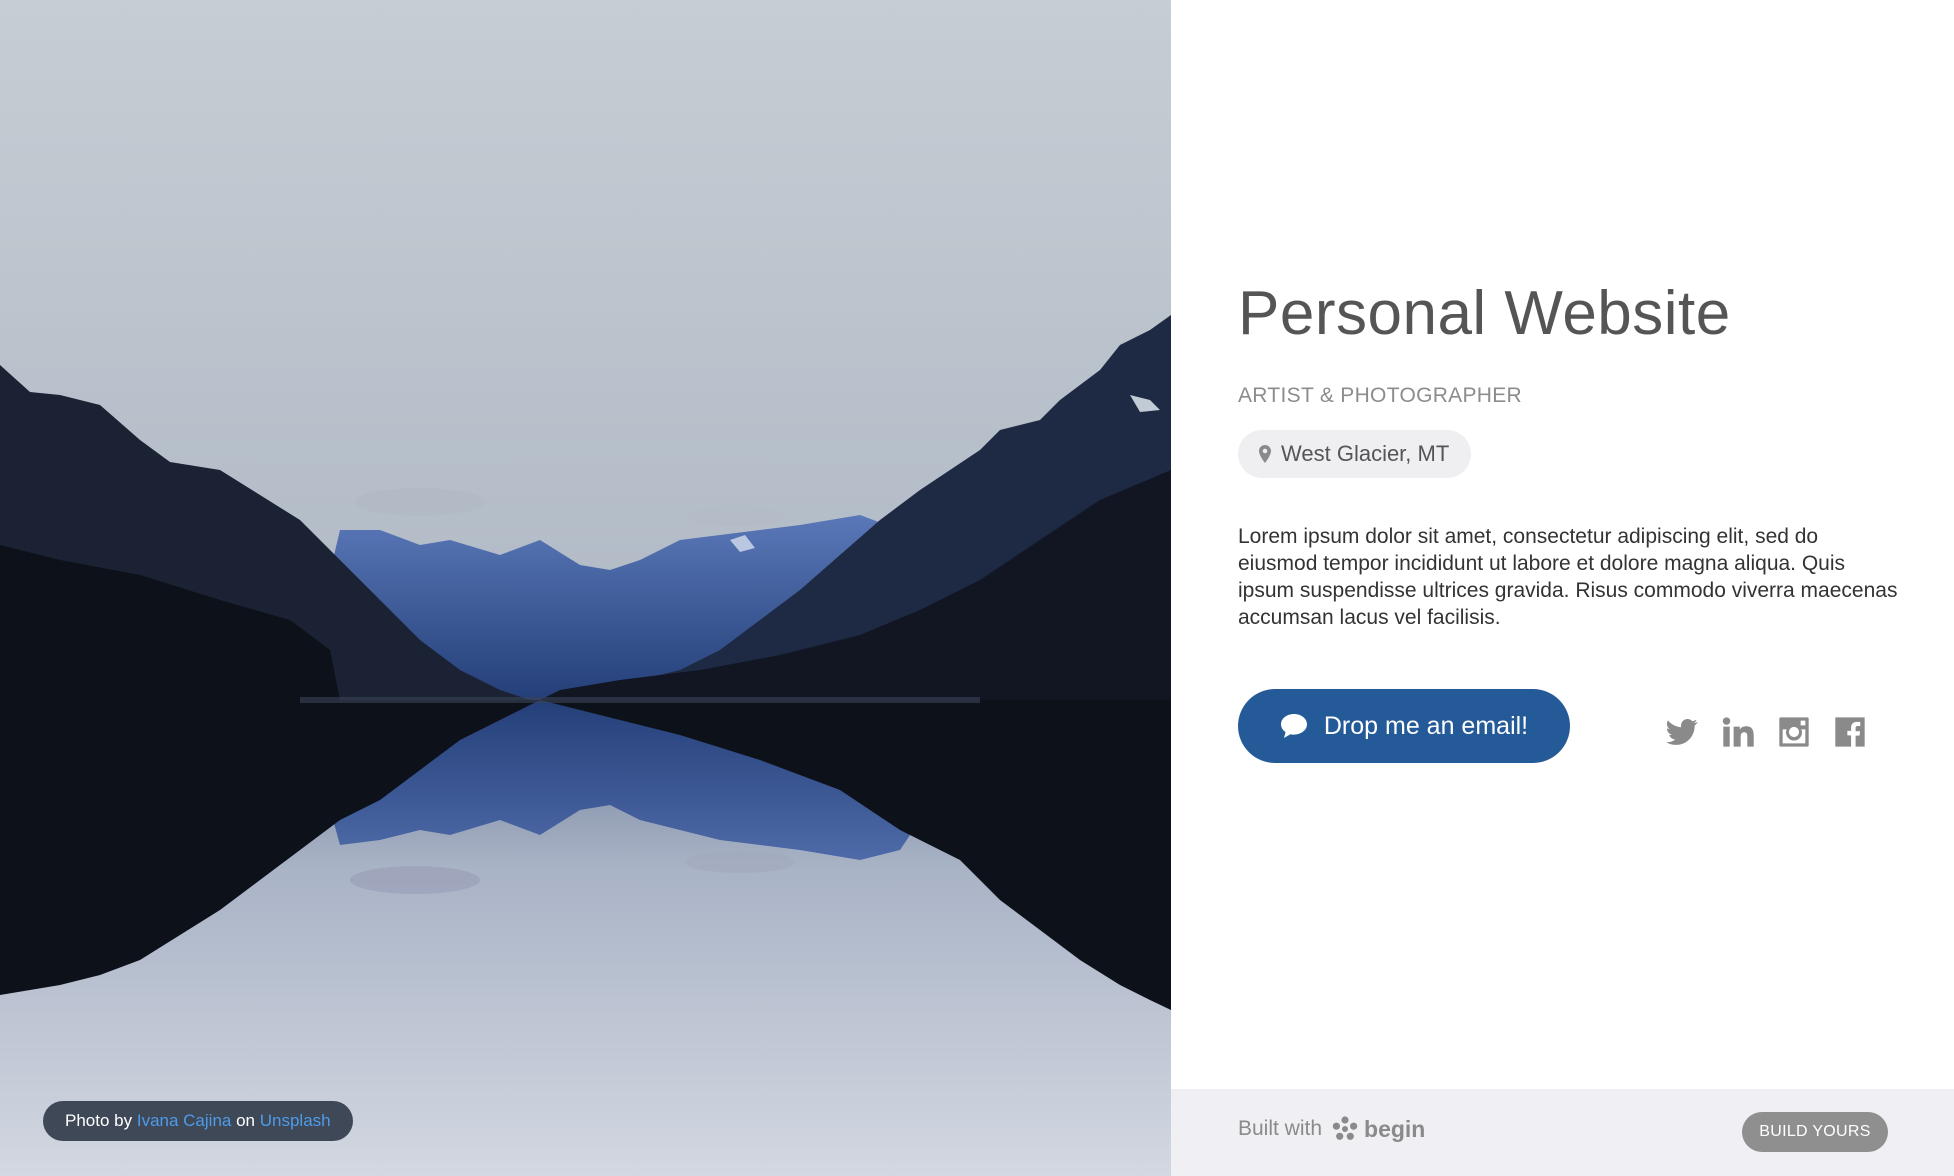 The width and height of the screenshot is (1954, 1176). I want to click on photo-author-link: Ivana Cajina, so click(184, 1120).